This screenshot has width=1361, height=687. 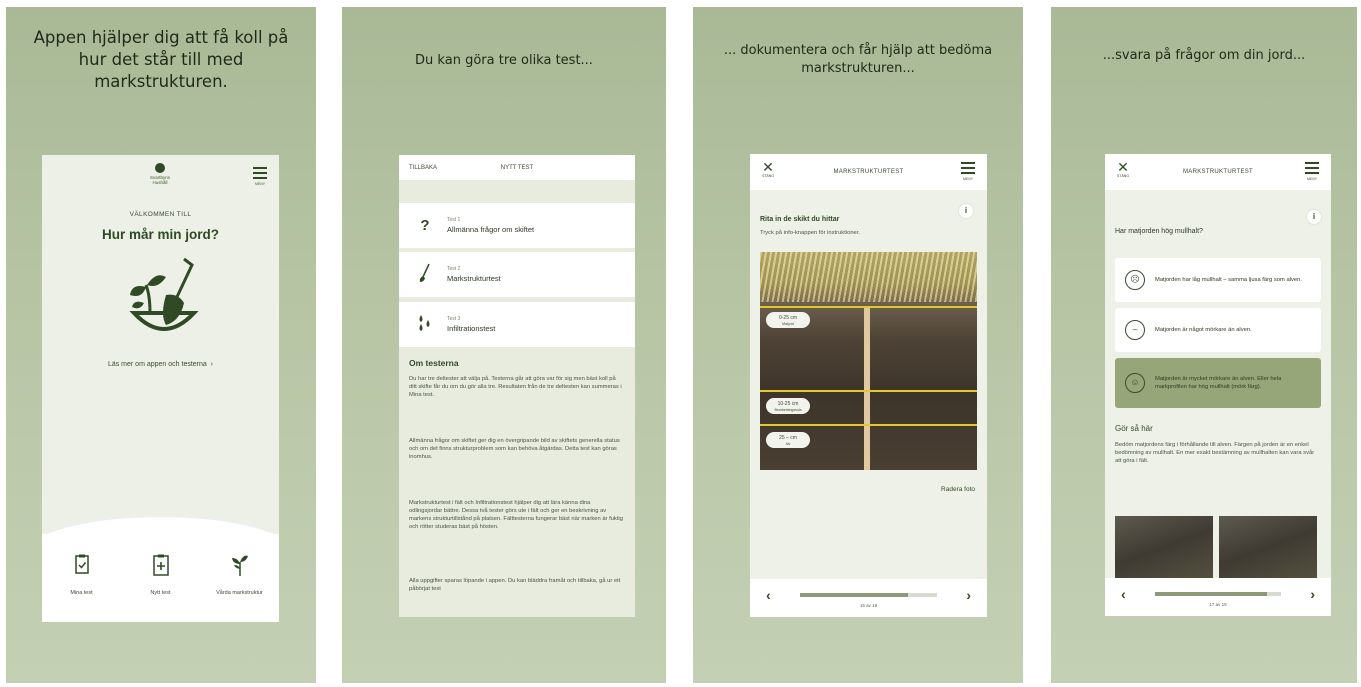 What do you see at coordinates (454, 319) in the screenshot?
I see `test-number: Test 3` at bounding box center [454, 319].